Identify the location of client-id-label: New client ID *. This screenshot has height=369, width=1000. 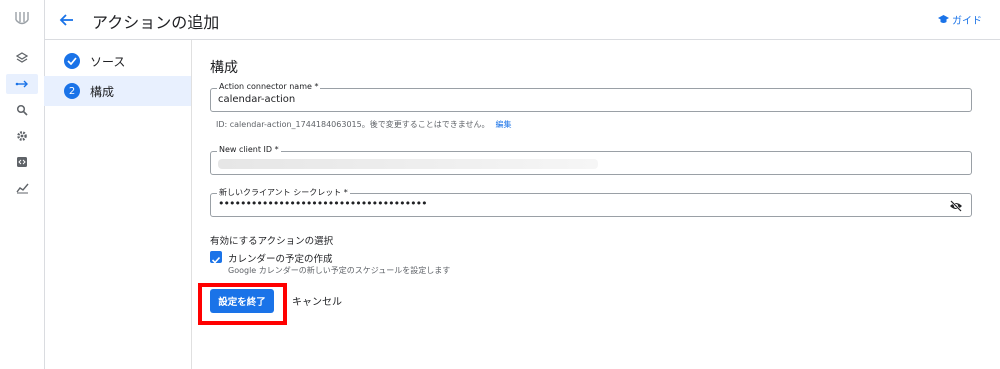
(249, 149).